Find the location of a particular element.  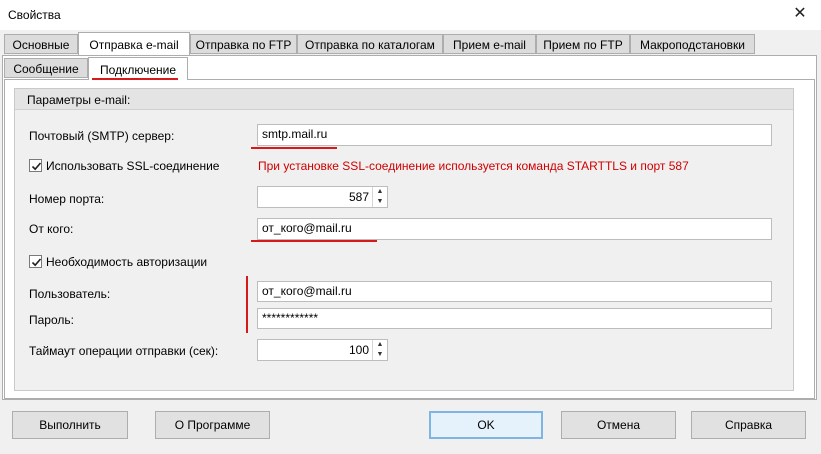

annotation-underline-tab is located at coordinates (135, 79).